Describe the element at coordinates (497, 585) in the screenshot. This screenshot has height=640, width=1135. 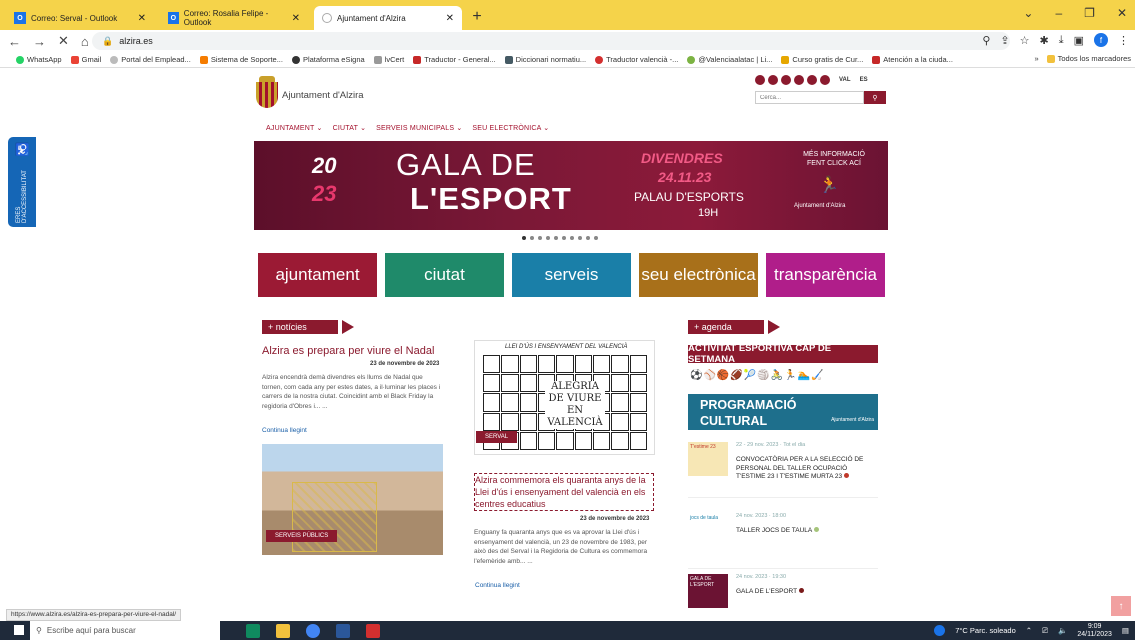
I see `news2-read-more: Continua llegint` at that location.